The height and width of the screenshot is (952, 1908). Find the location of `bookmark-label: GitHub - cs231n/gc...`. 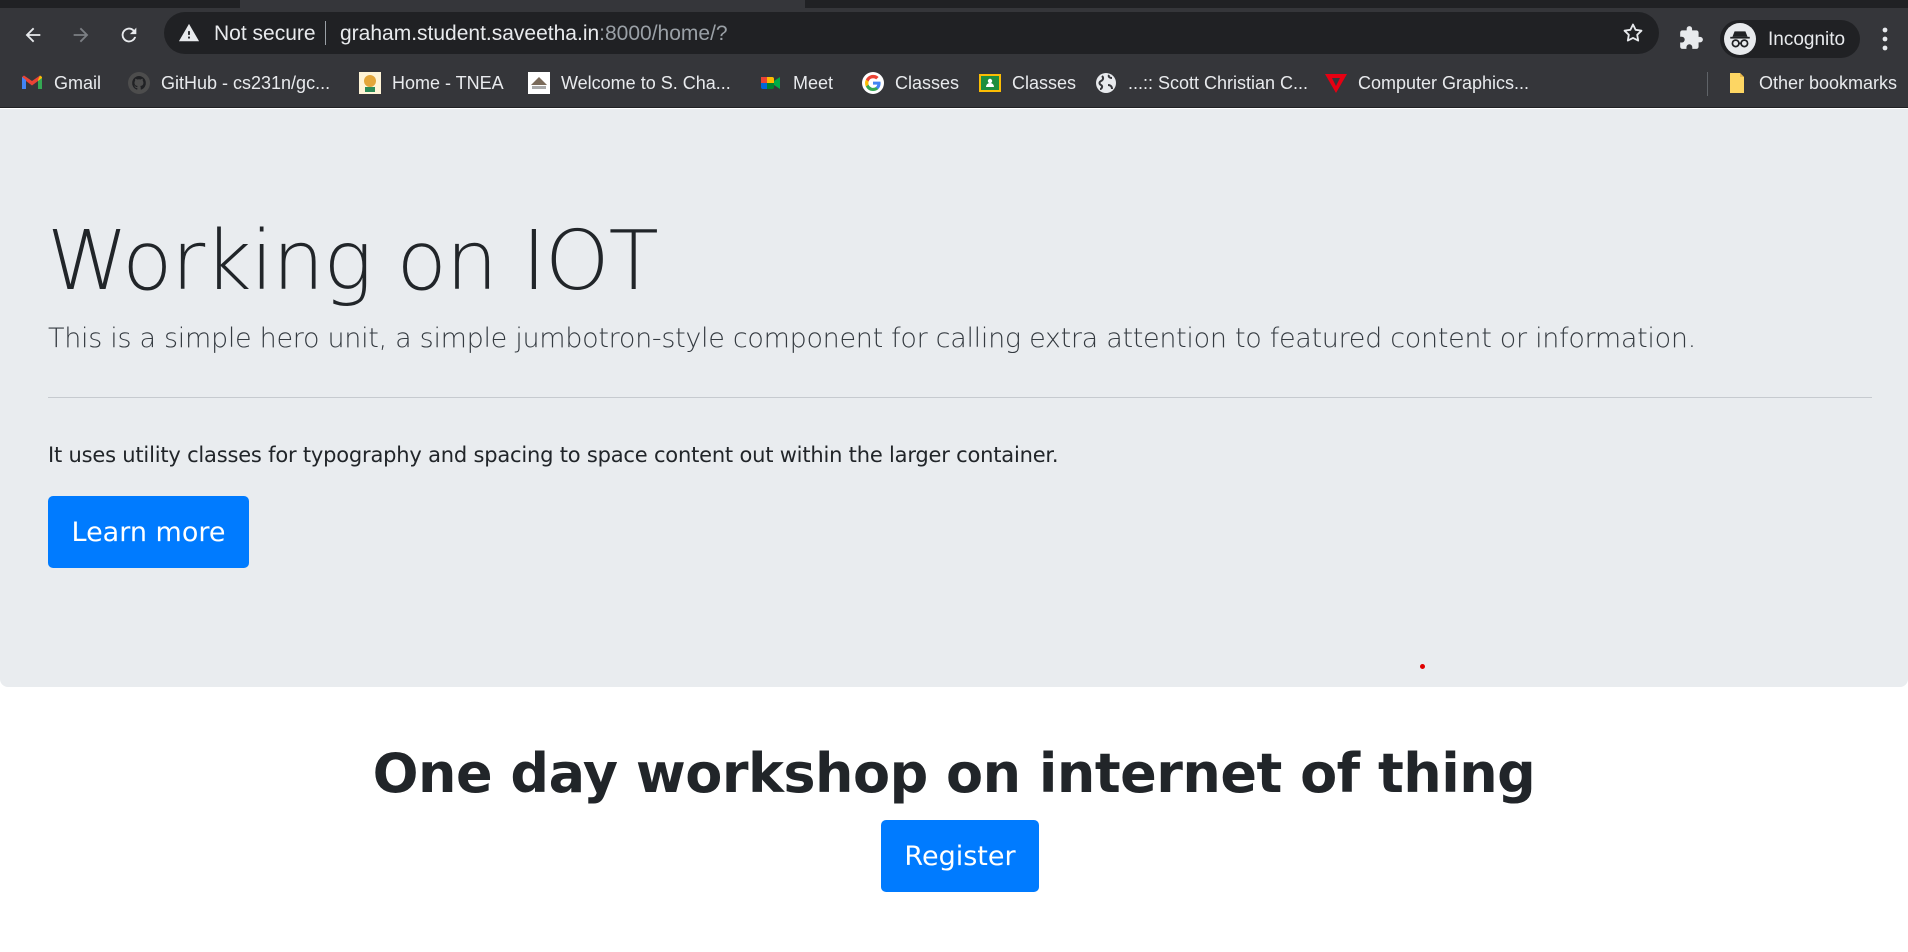

bookmark-label: GitHub - cs231n/gc... is located at coordinates (246, 82).